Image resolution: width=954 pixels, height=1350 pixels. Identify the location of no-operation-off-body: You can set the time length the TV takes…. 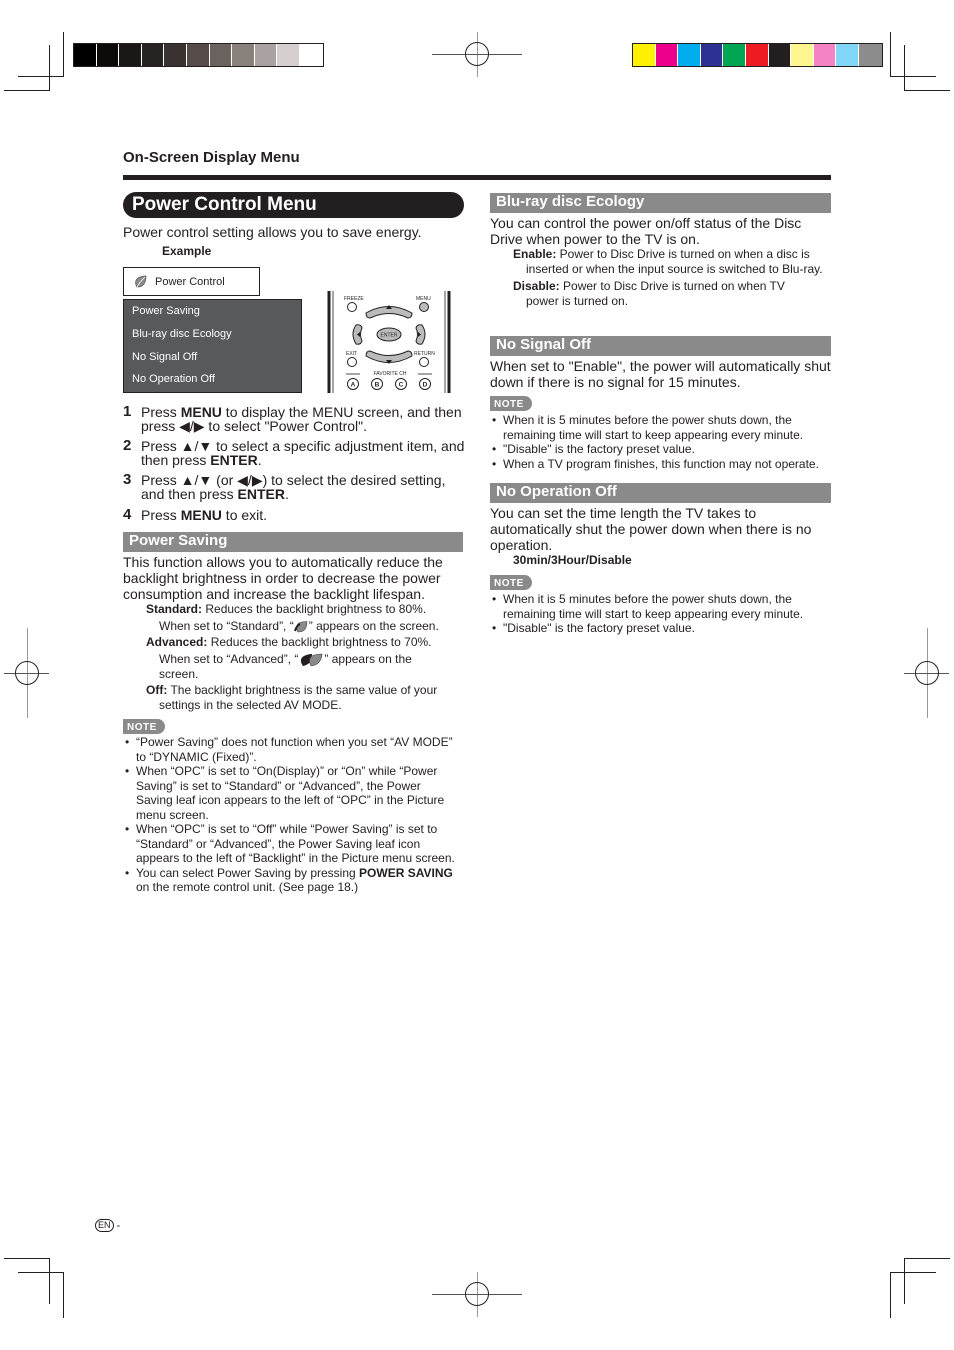
(651, 529).